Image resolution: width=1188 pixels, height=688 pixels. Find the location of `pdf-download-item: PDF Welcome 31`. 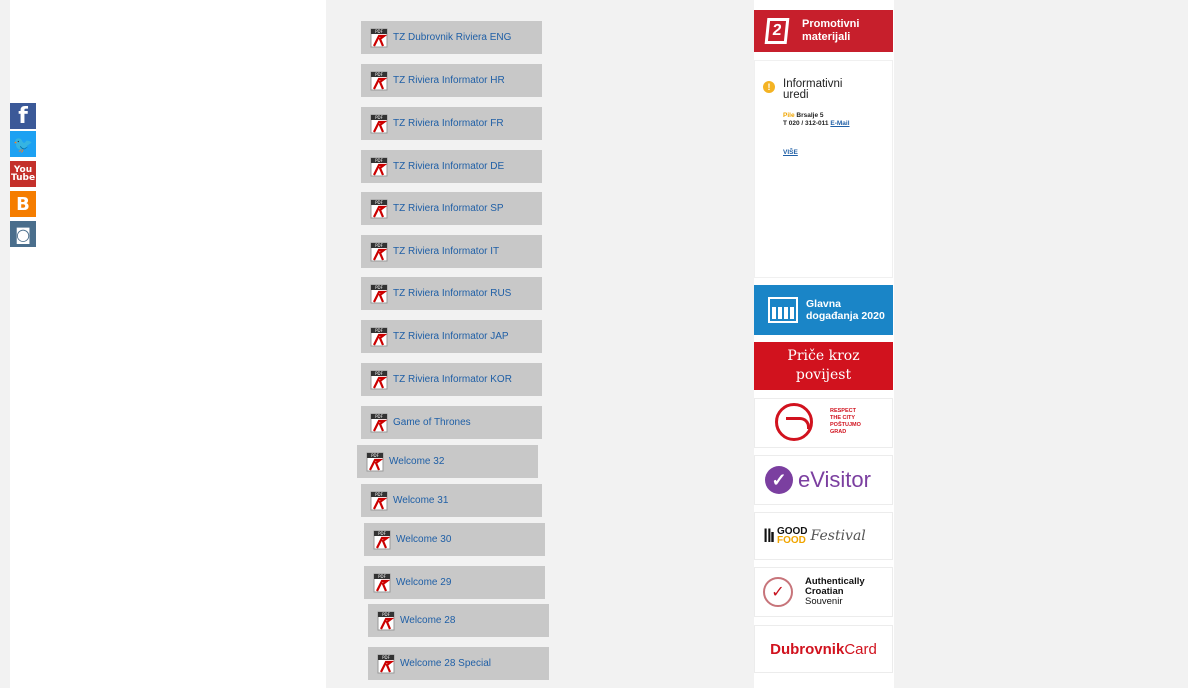

pdf-download-item: PDF Welcome 31 is located at coordinates (451, 500).